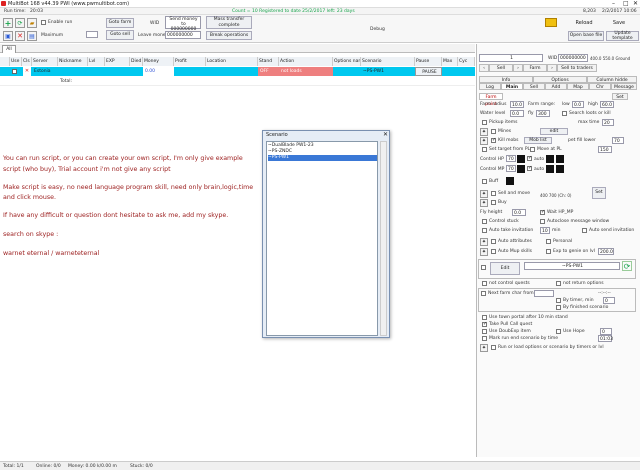 Image resolution: width=640 pixels, height=470 pixels. I want to click on pet-fill-input: 70, so click(618, 140).